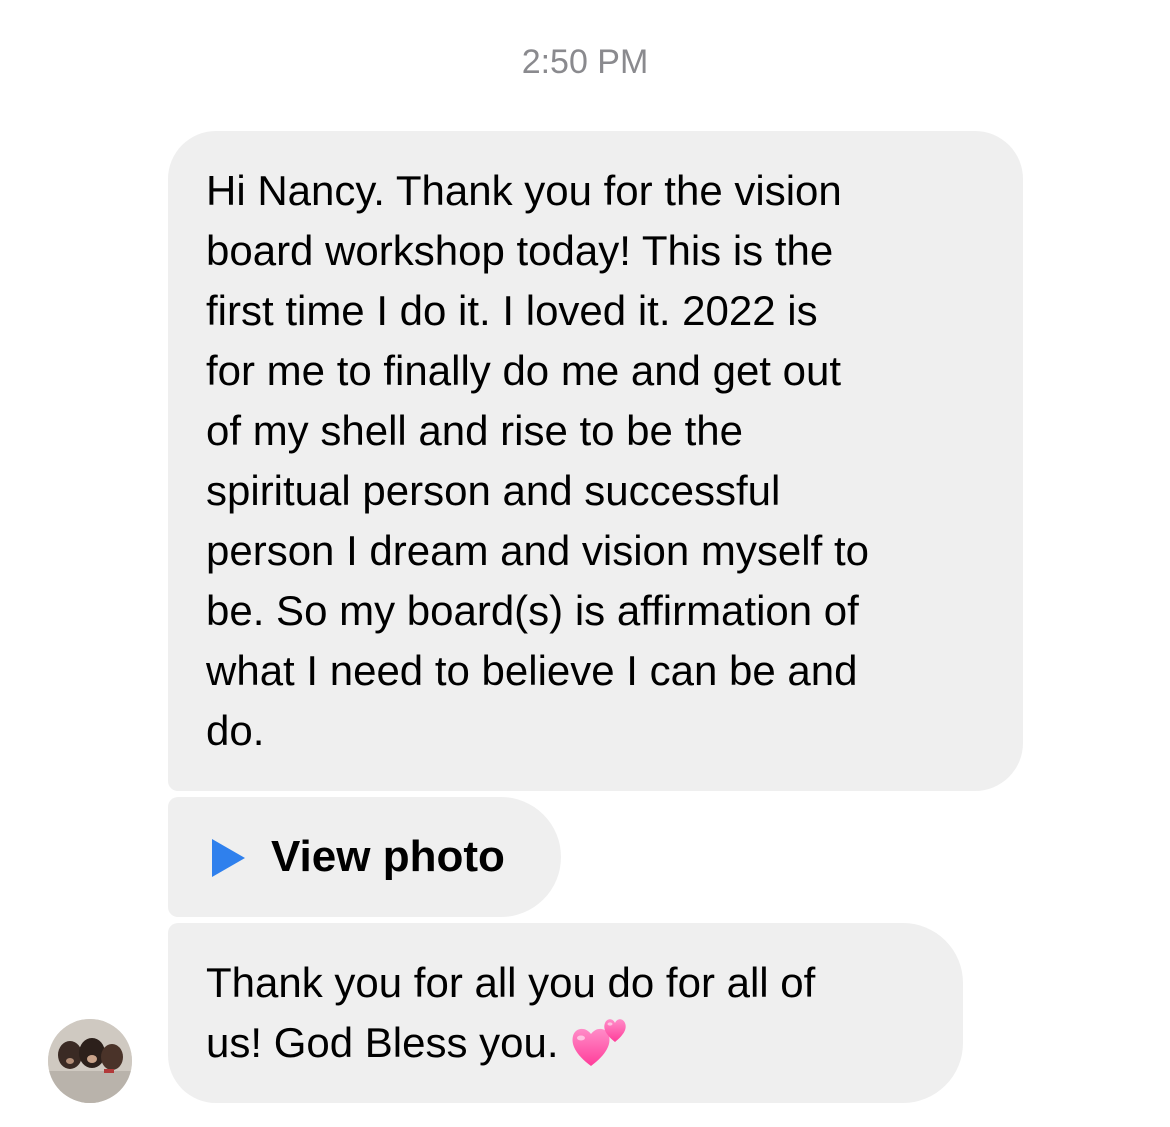  Describe the element at coordinates (511, 982) in the screenshot. I see `message-text-line: Thank you for all you do for all of` at that location.